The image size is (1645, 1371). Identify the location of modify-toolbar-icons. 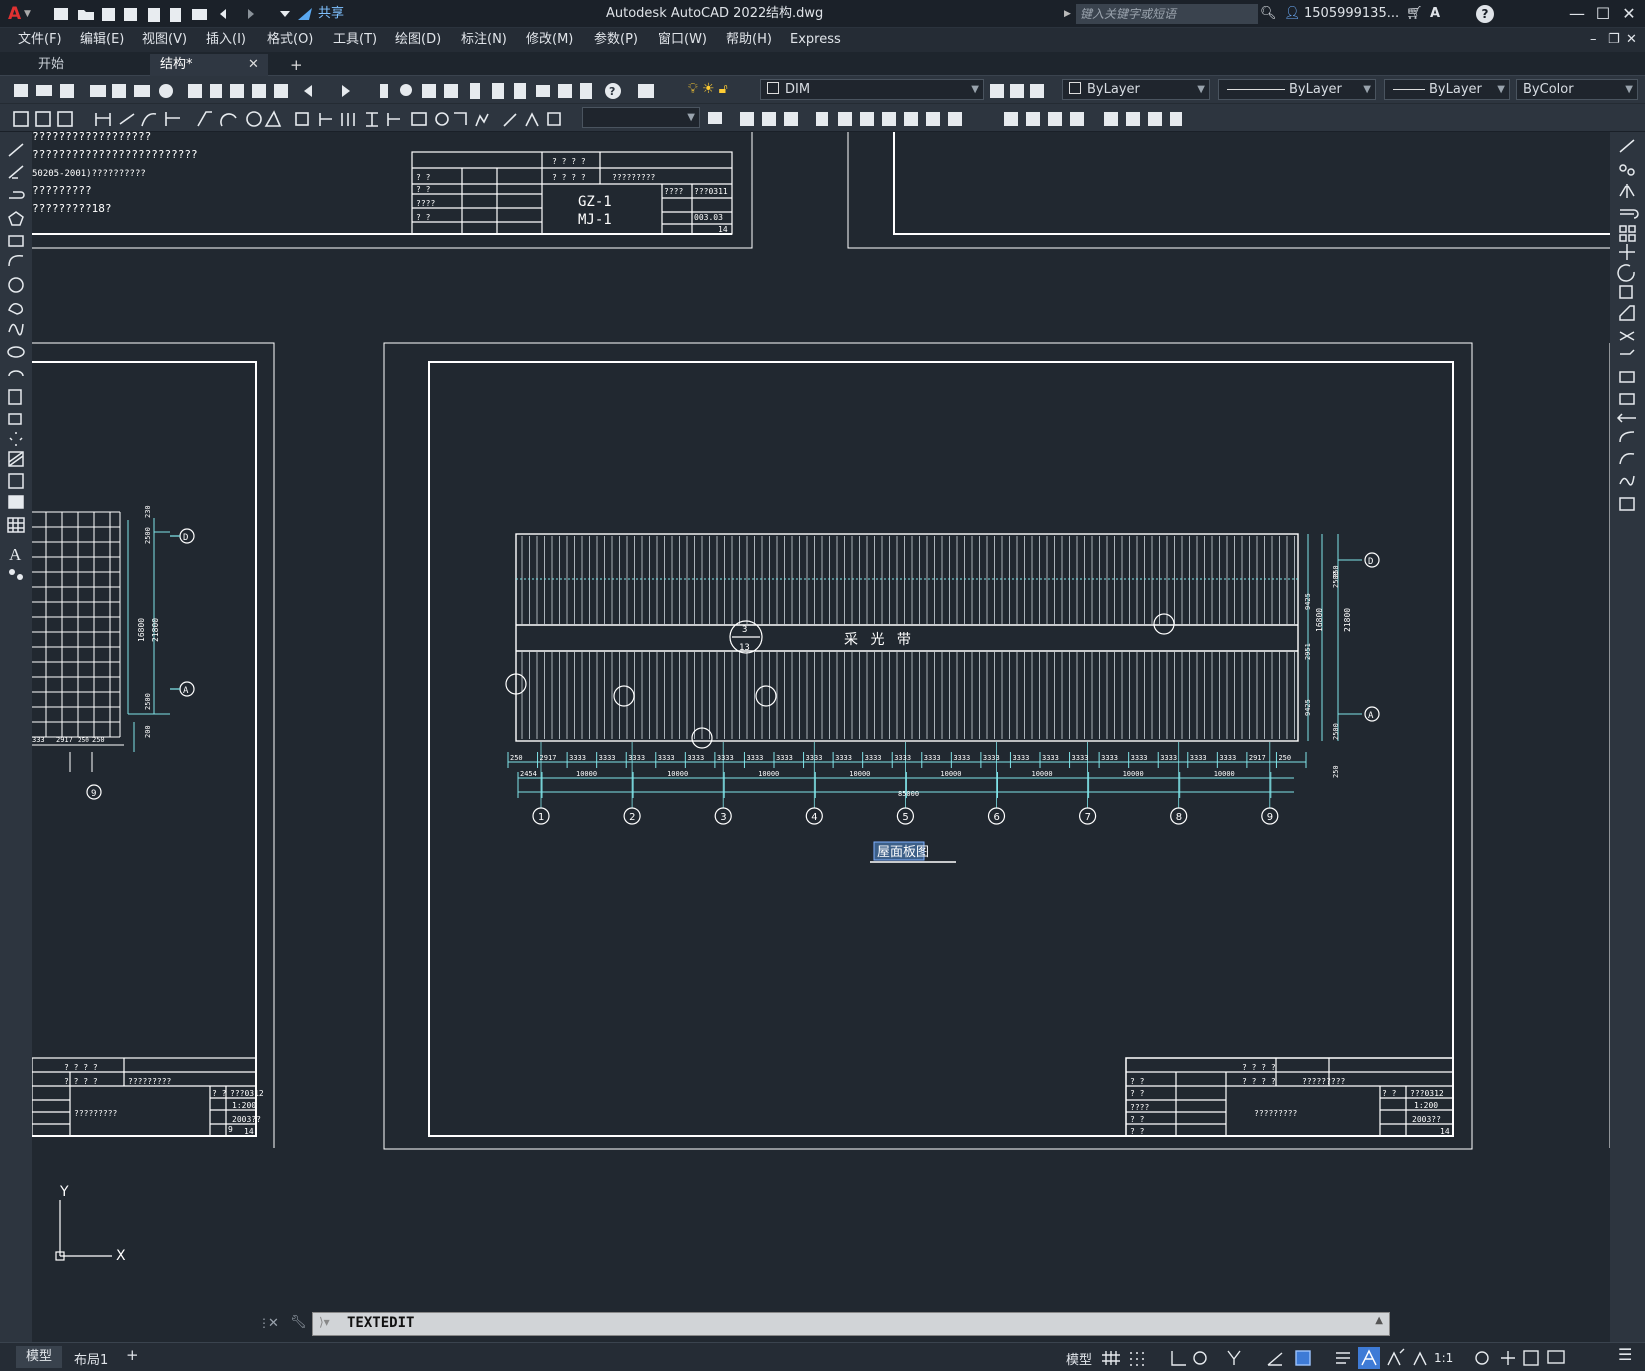
(944, 118).